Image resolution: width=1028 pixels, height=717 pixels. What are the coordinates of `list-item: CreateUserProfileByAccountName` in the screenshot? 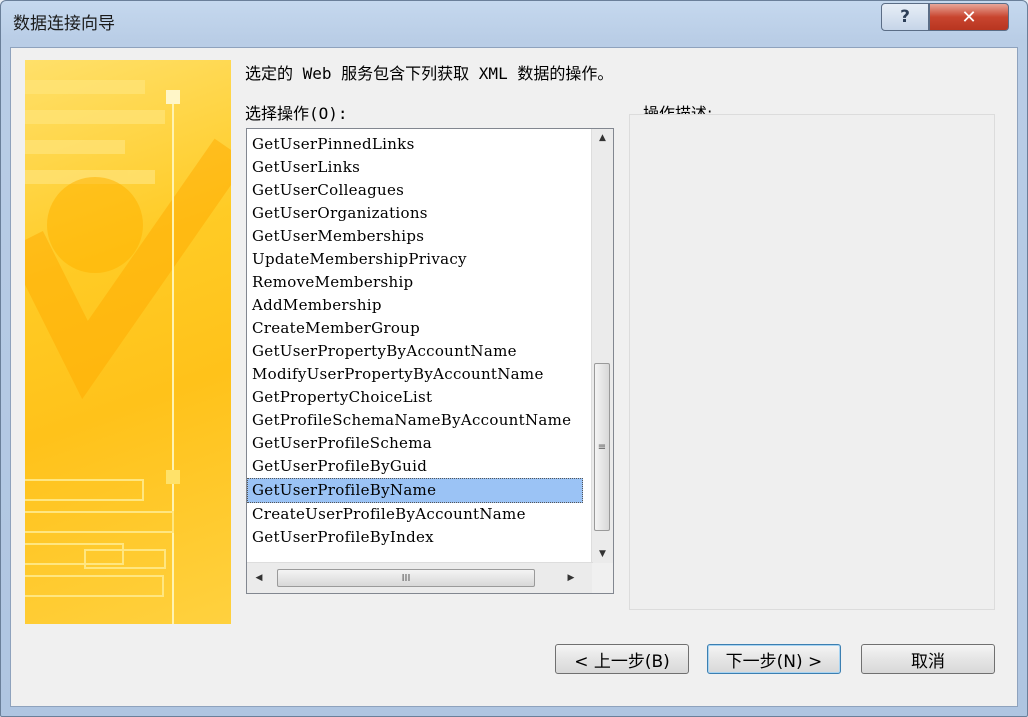 It's located at (415, 514).